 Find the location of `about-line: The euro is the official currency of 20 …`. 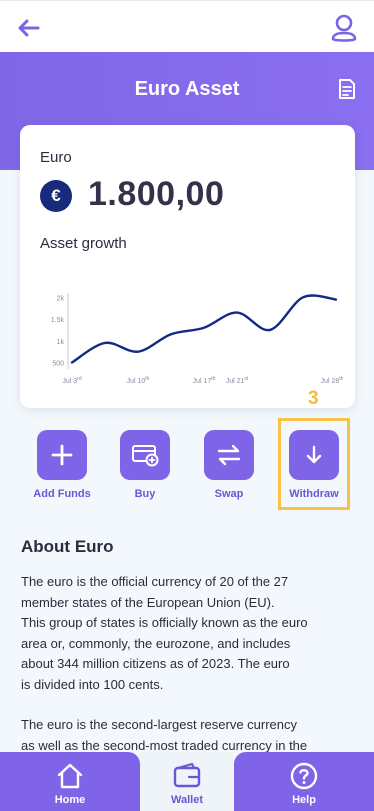

about-line: The euro is the official currency of 20 … is located at coordinates (155, 581).